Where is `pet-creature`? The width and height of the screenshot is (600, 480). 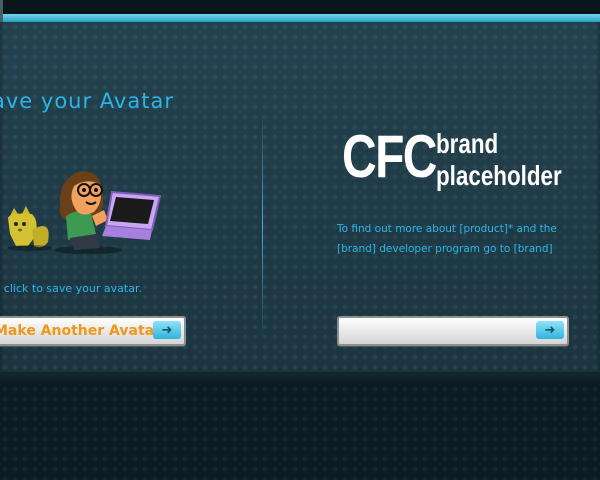 pet-creature is located at coordinates (30, 228).